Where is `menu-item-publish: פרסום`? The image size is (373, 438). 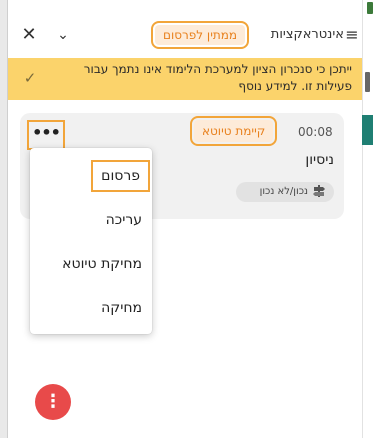 menu-item-publish: פרסום is located at coordinates (91, 176).